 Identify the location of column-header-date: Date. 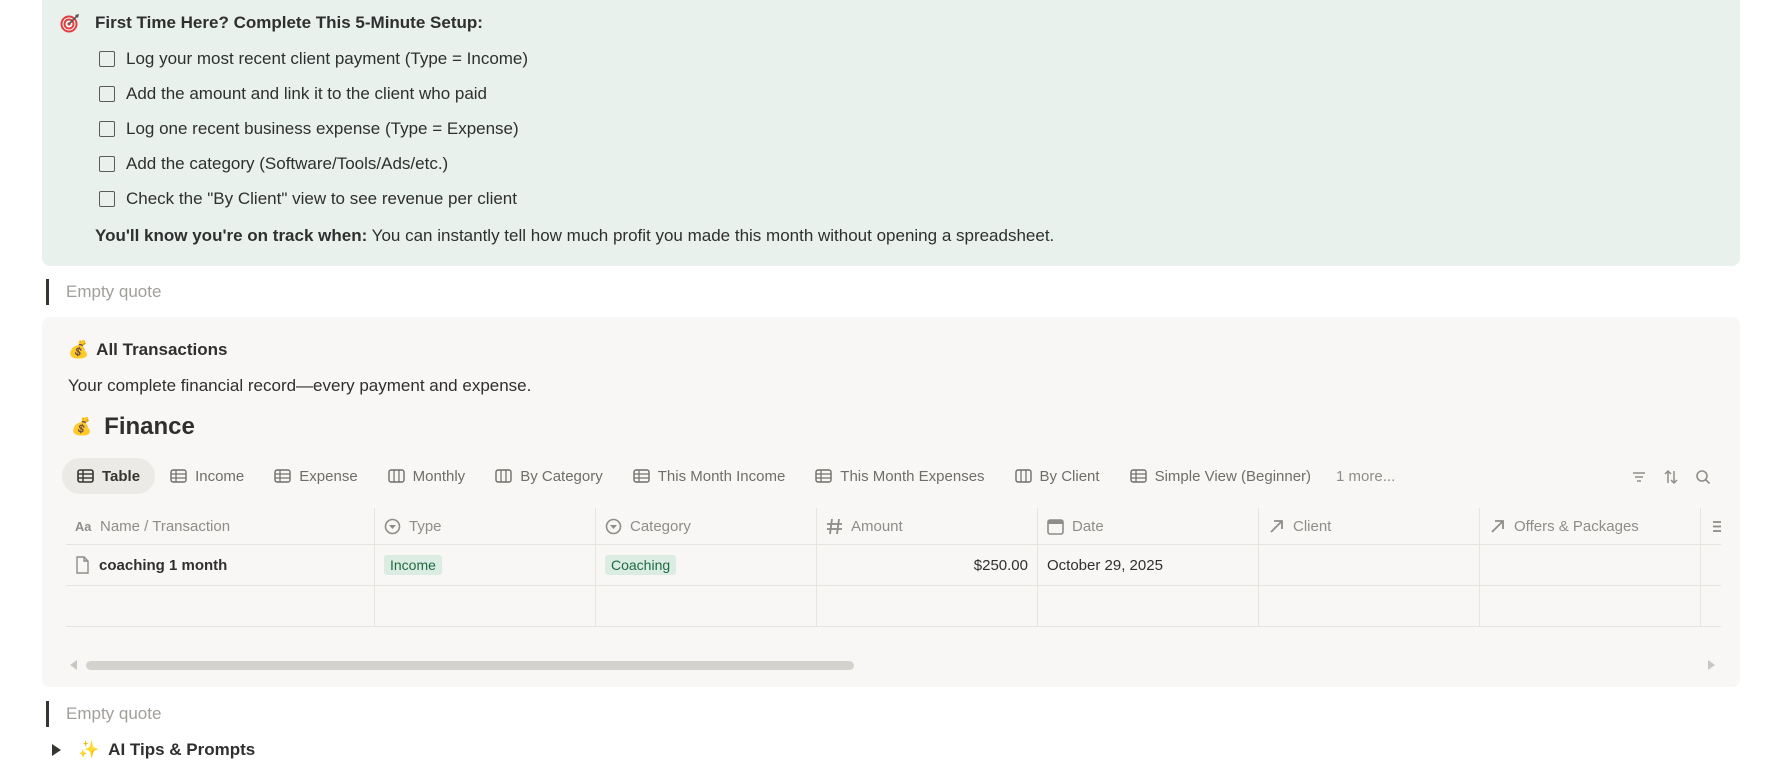
(1148, 526).